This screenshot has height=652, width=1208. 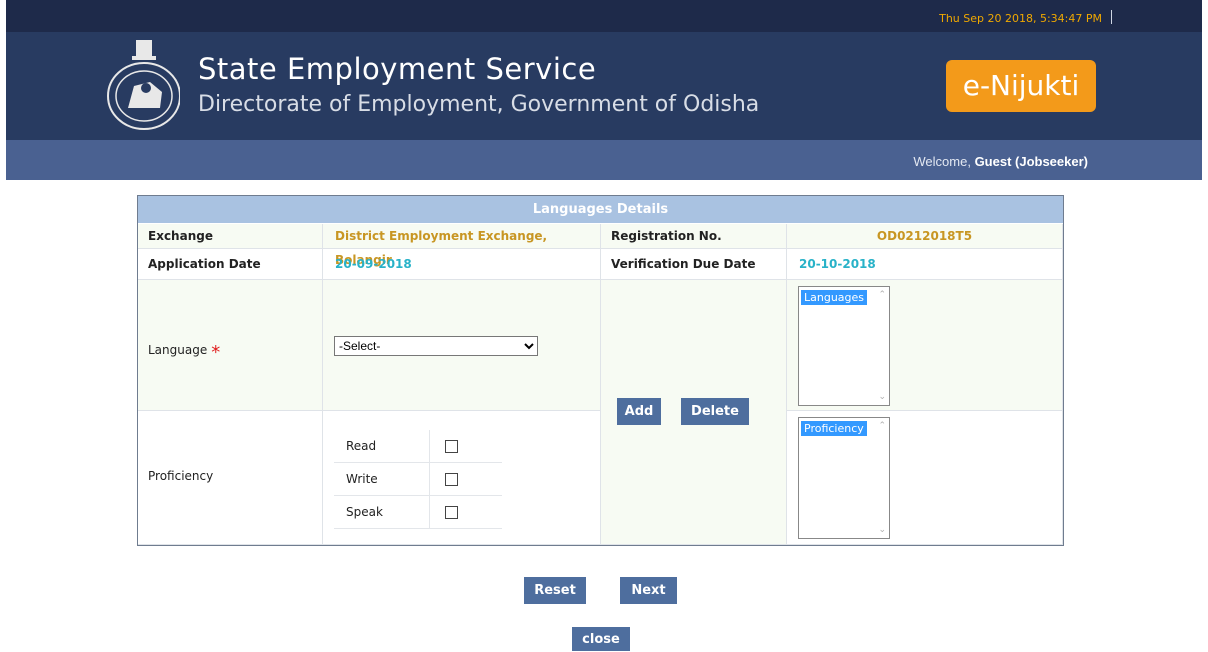 What do you see at coordinates (382, 512) in the screenshot?
I see `speak-label: Speak` at bounding box center [382, 512].